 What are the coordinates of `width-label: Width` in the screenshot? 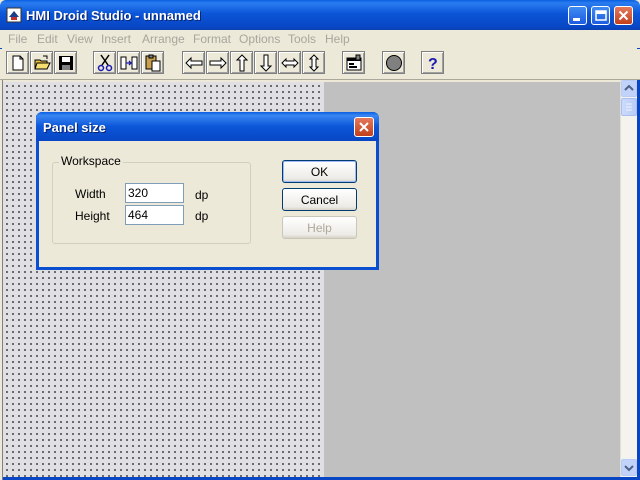 It's located at (90, 194).